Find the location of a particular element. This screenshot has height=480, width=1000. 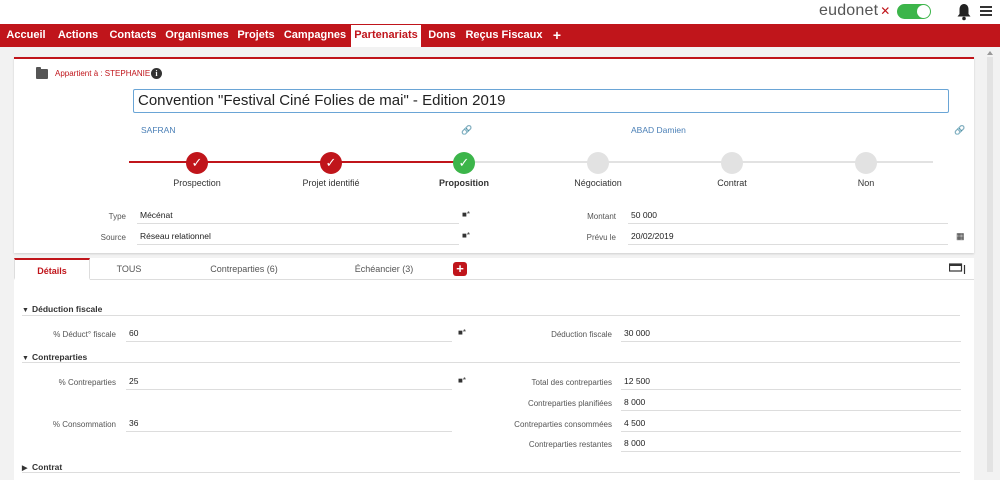

section-title: Contreparties is located at coordinates (60, 357).